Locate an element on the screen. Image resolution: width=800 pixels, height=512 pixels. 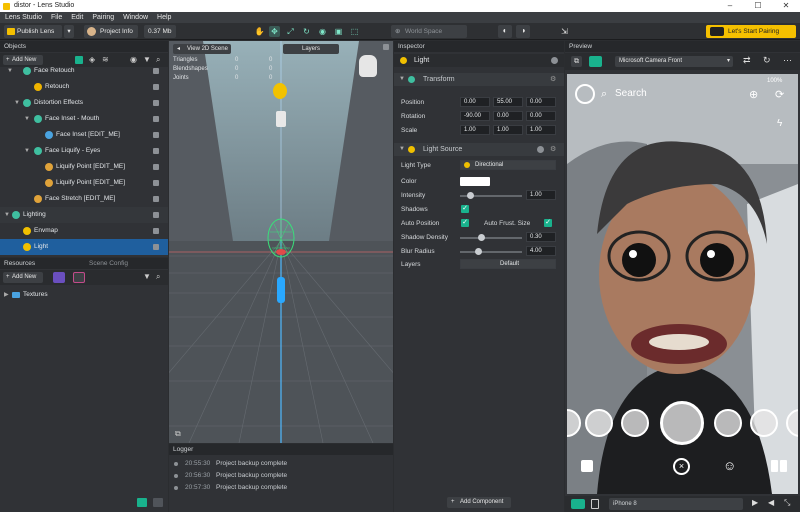
add-component-button: + Add Component is located at coordinates (479, 502).